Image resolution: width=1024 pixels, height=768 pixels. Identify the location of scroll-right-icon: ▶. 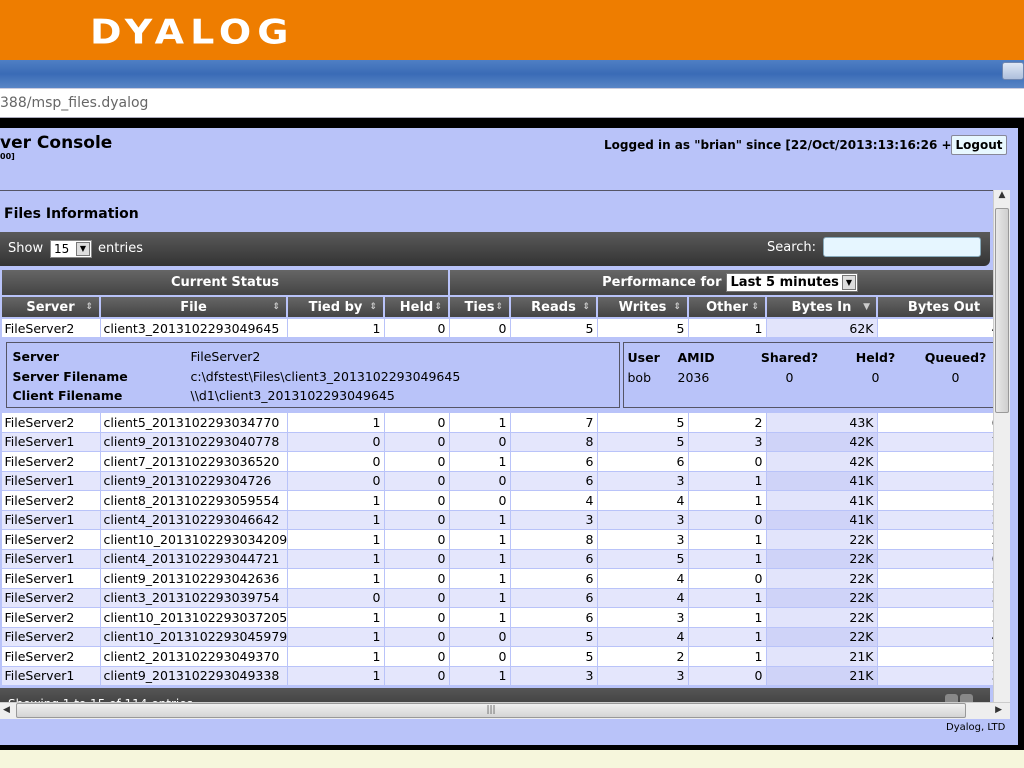
(998, 710).